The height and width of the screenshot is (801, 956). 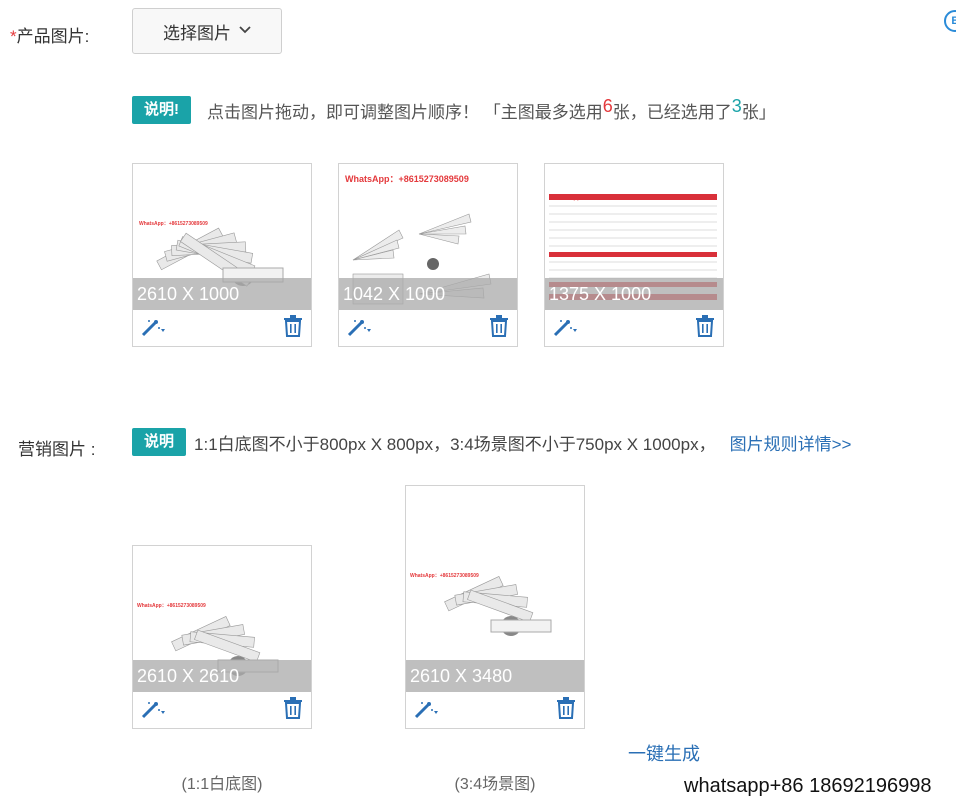 What do you see at coordinates (245, 31) in the screenshot?
I see `chevron-down-icon` at bounding box center [245, 31].